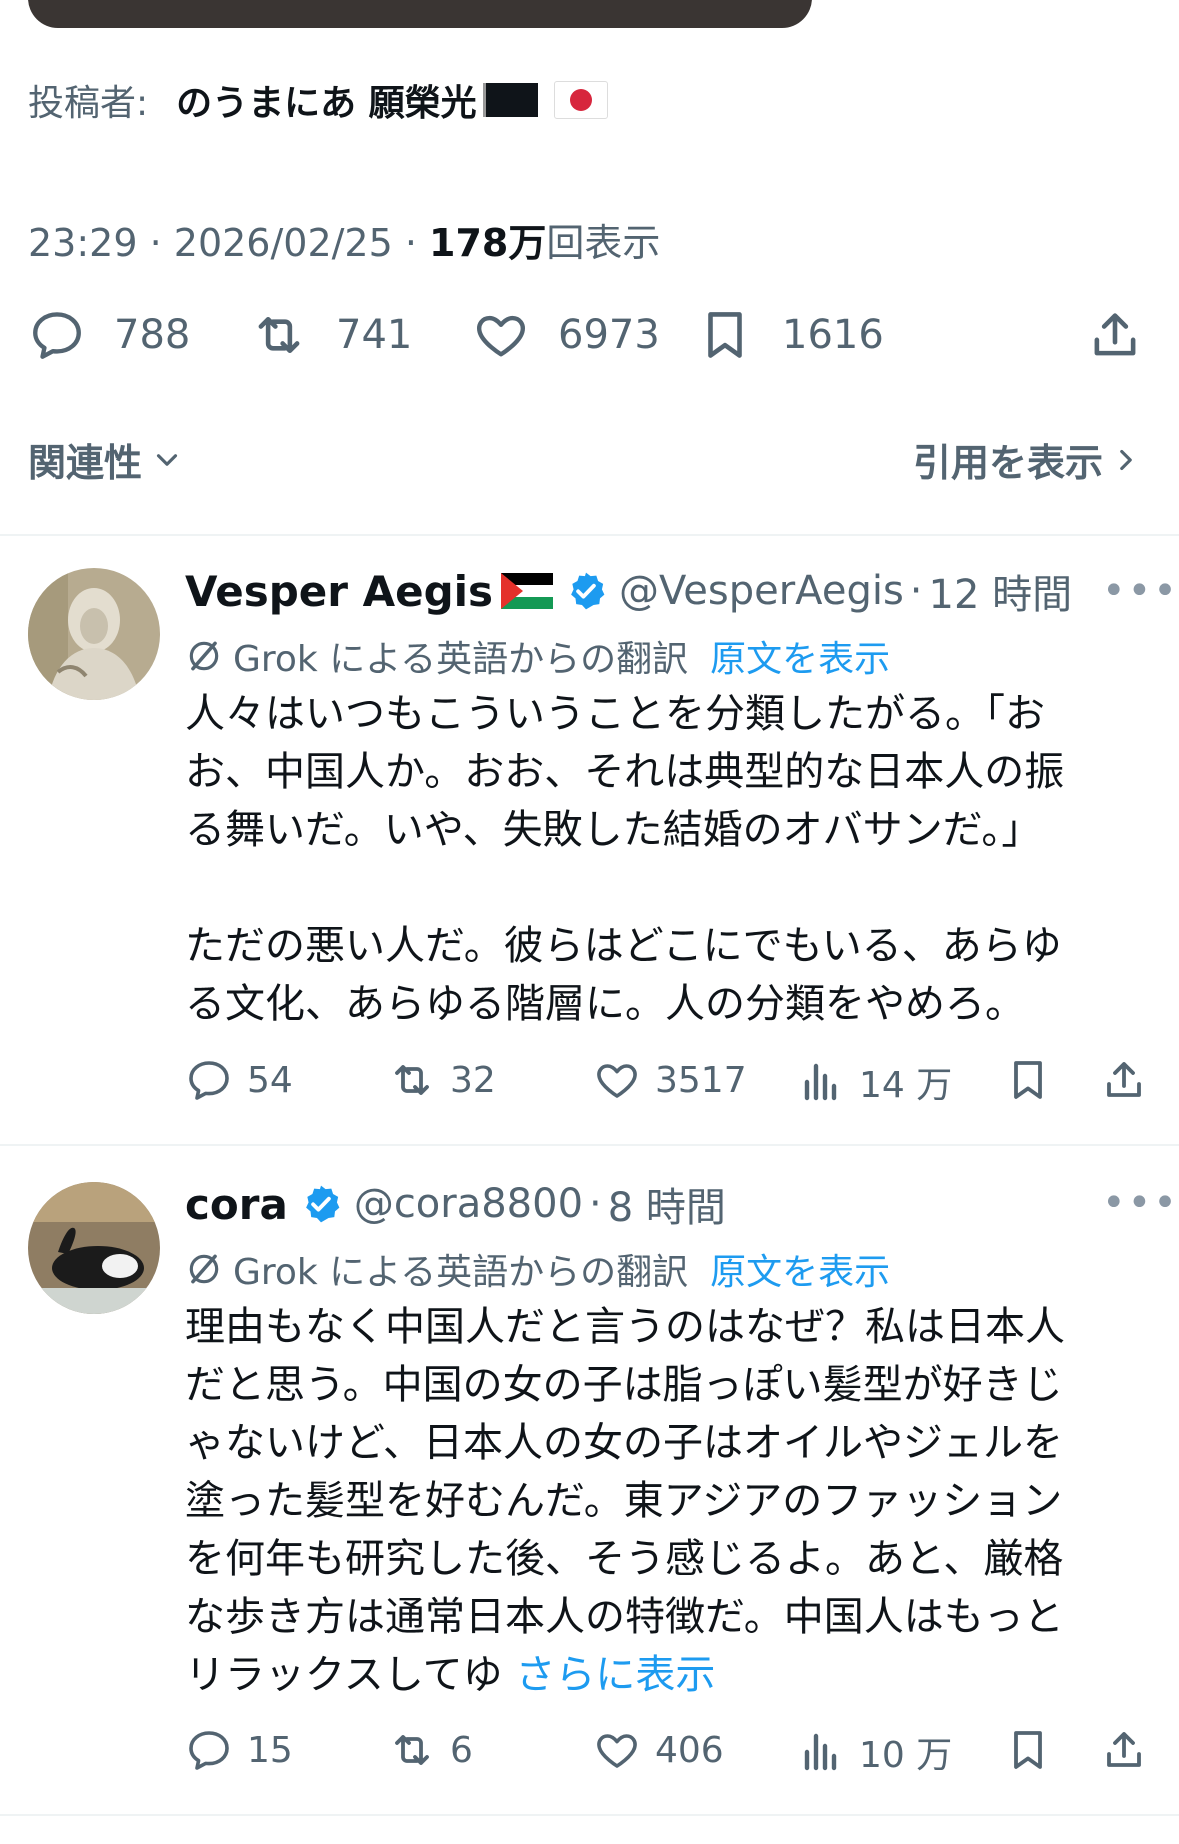  What do you see at coordinates (527, 243) in the screenshot?
I see `view-count-unit: 万` at bounding box center [527, 243].